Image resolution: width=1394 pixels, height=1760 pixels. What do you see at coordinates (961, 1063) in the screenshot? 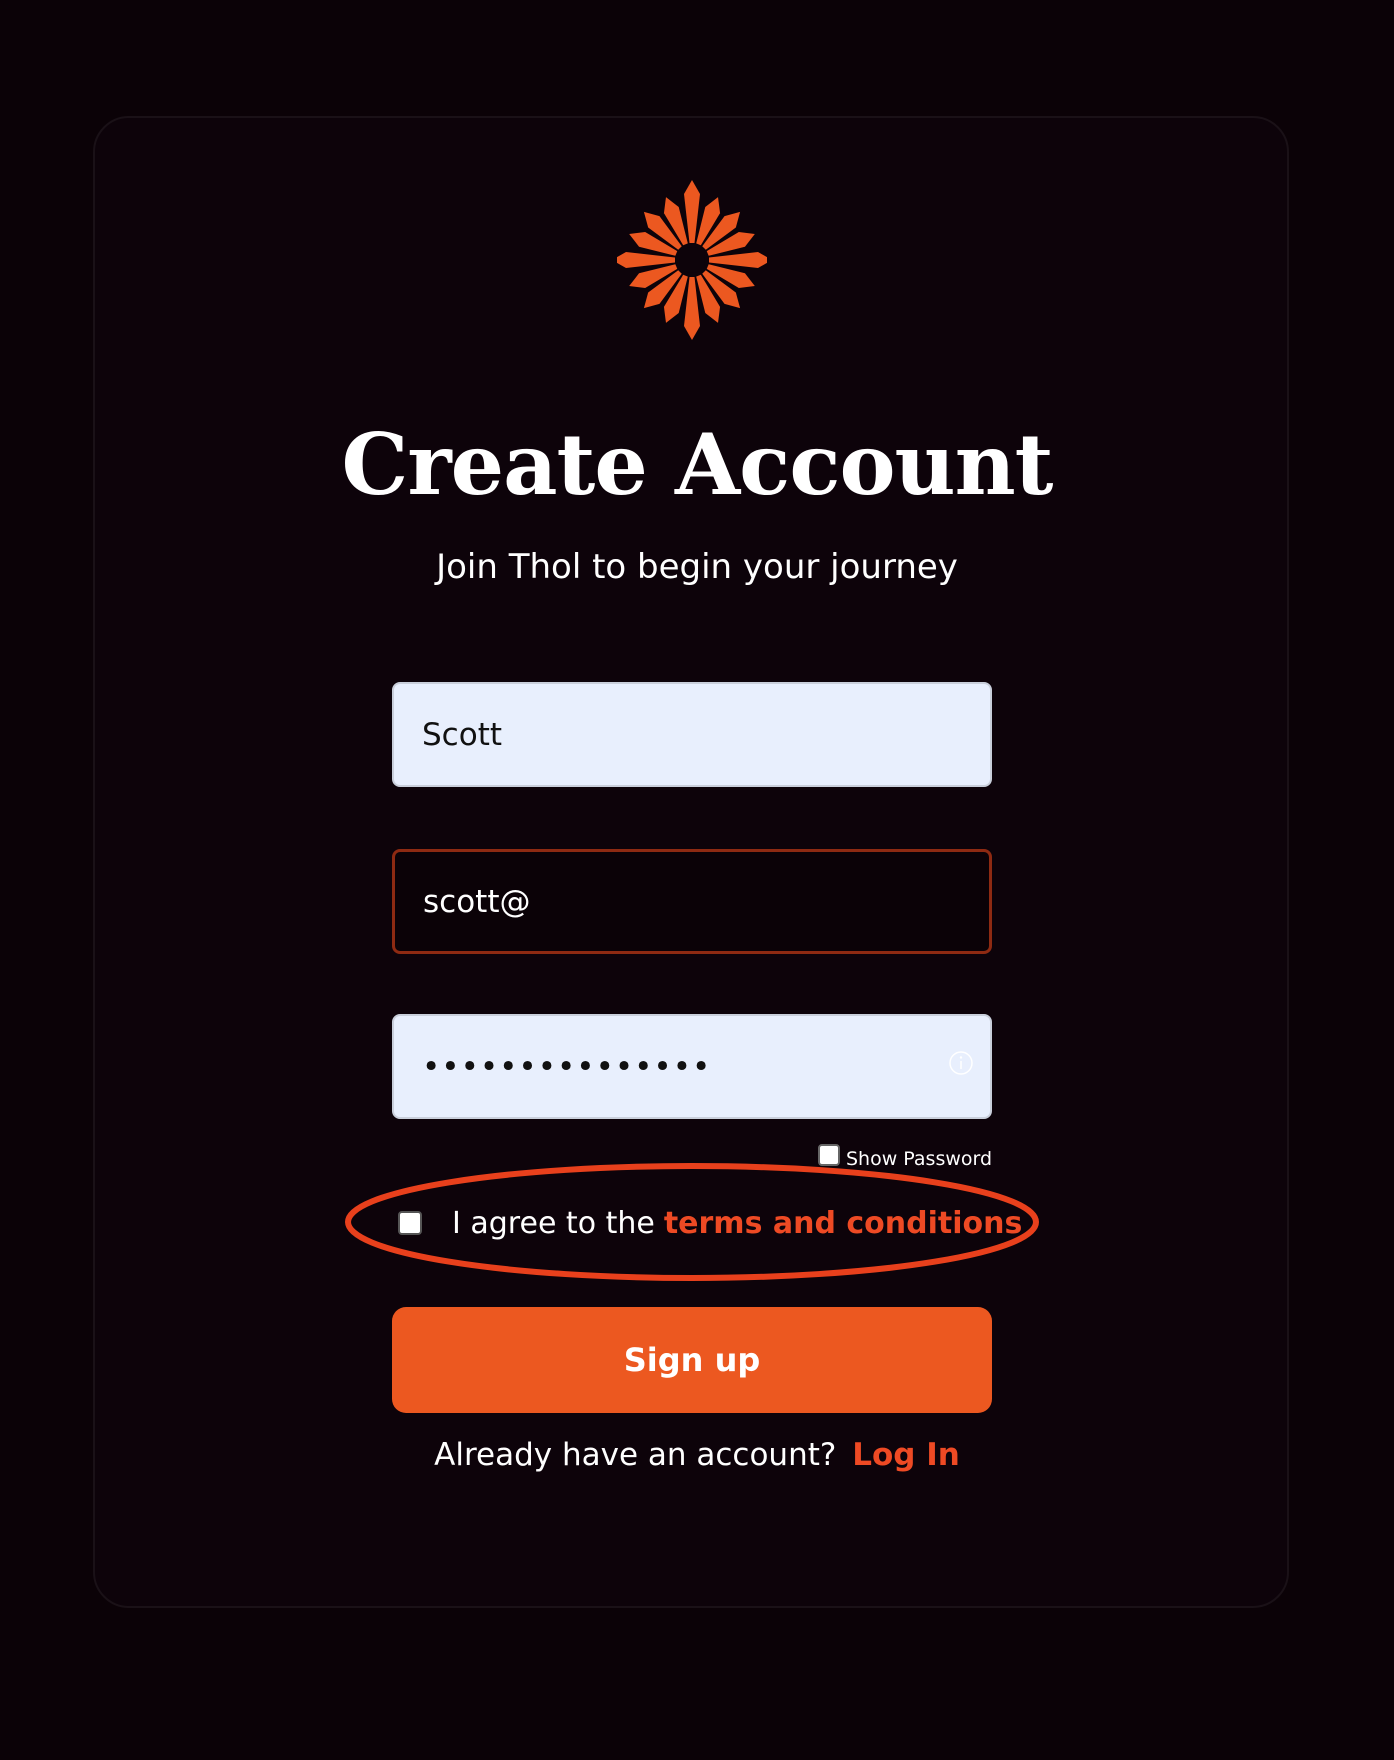
I see `info-icon` at bounding box center [961, 1063].